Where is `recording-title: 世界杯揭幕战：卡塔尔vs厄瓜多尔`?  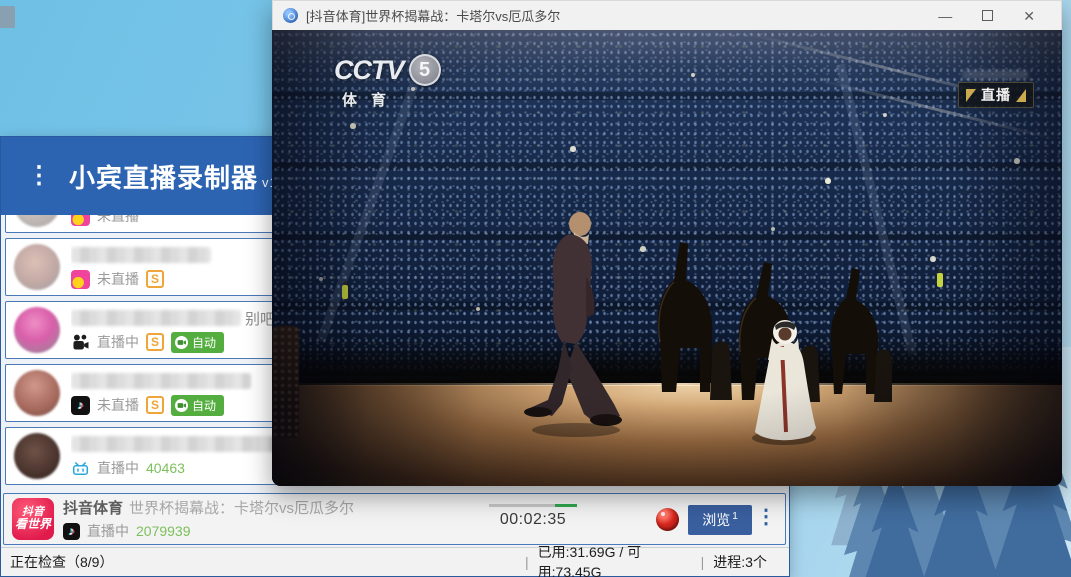 recording-title: 世界杯揭幕战：卡塔尔vs厄瓜多尔 is located at coordinates (242, 508).